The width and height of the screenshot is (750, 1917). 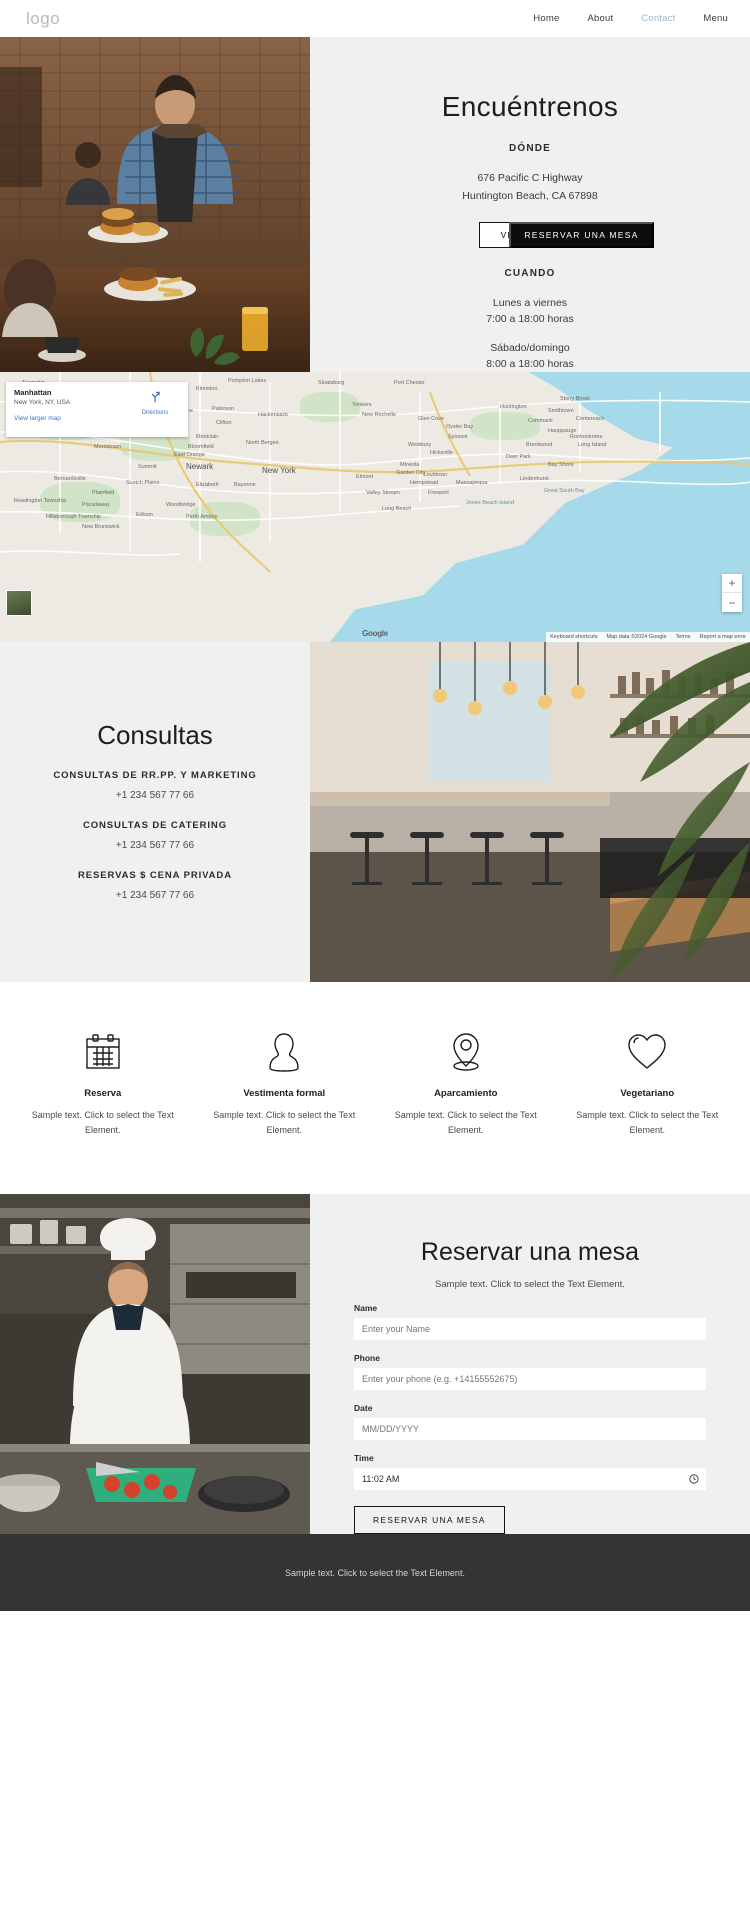 I want to click on calendar-icon, so click(x=103, y=1052).